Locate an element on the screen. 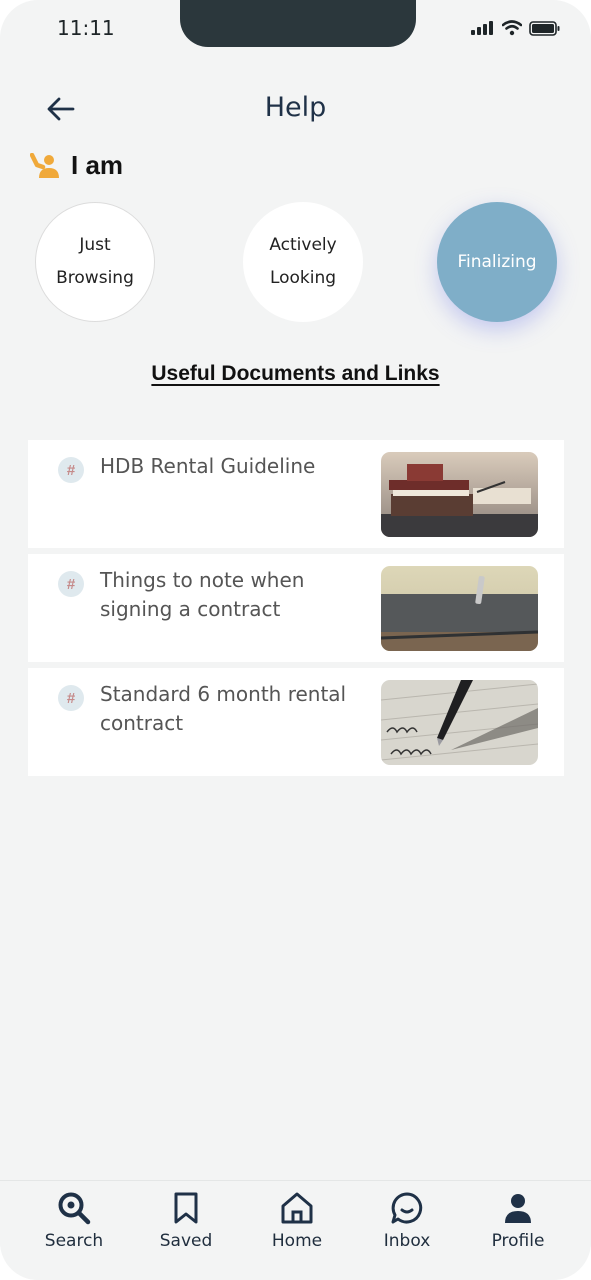  user-icon is located at coordinates (518, 1208).